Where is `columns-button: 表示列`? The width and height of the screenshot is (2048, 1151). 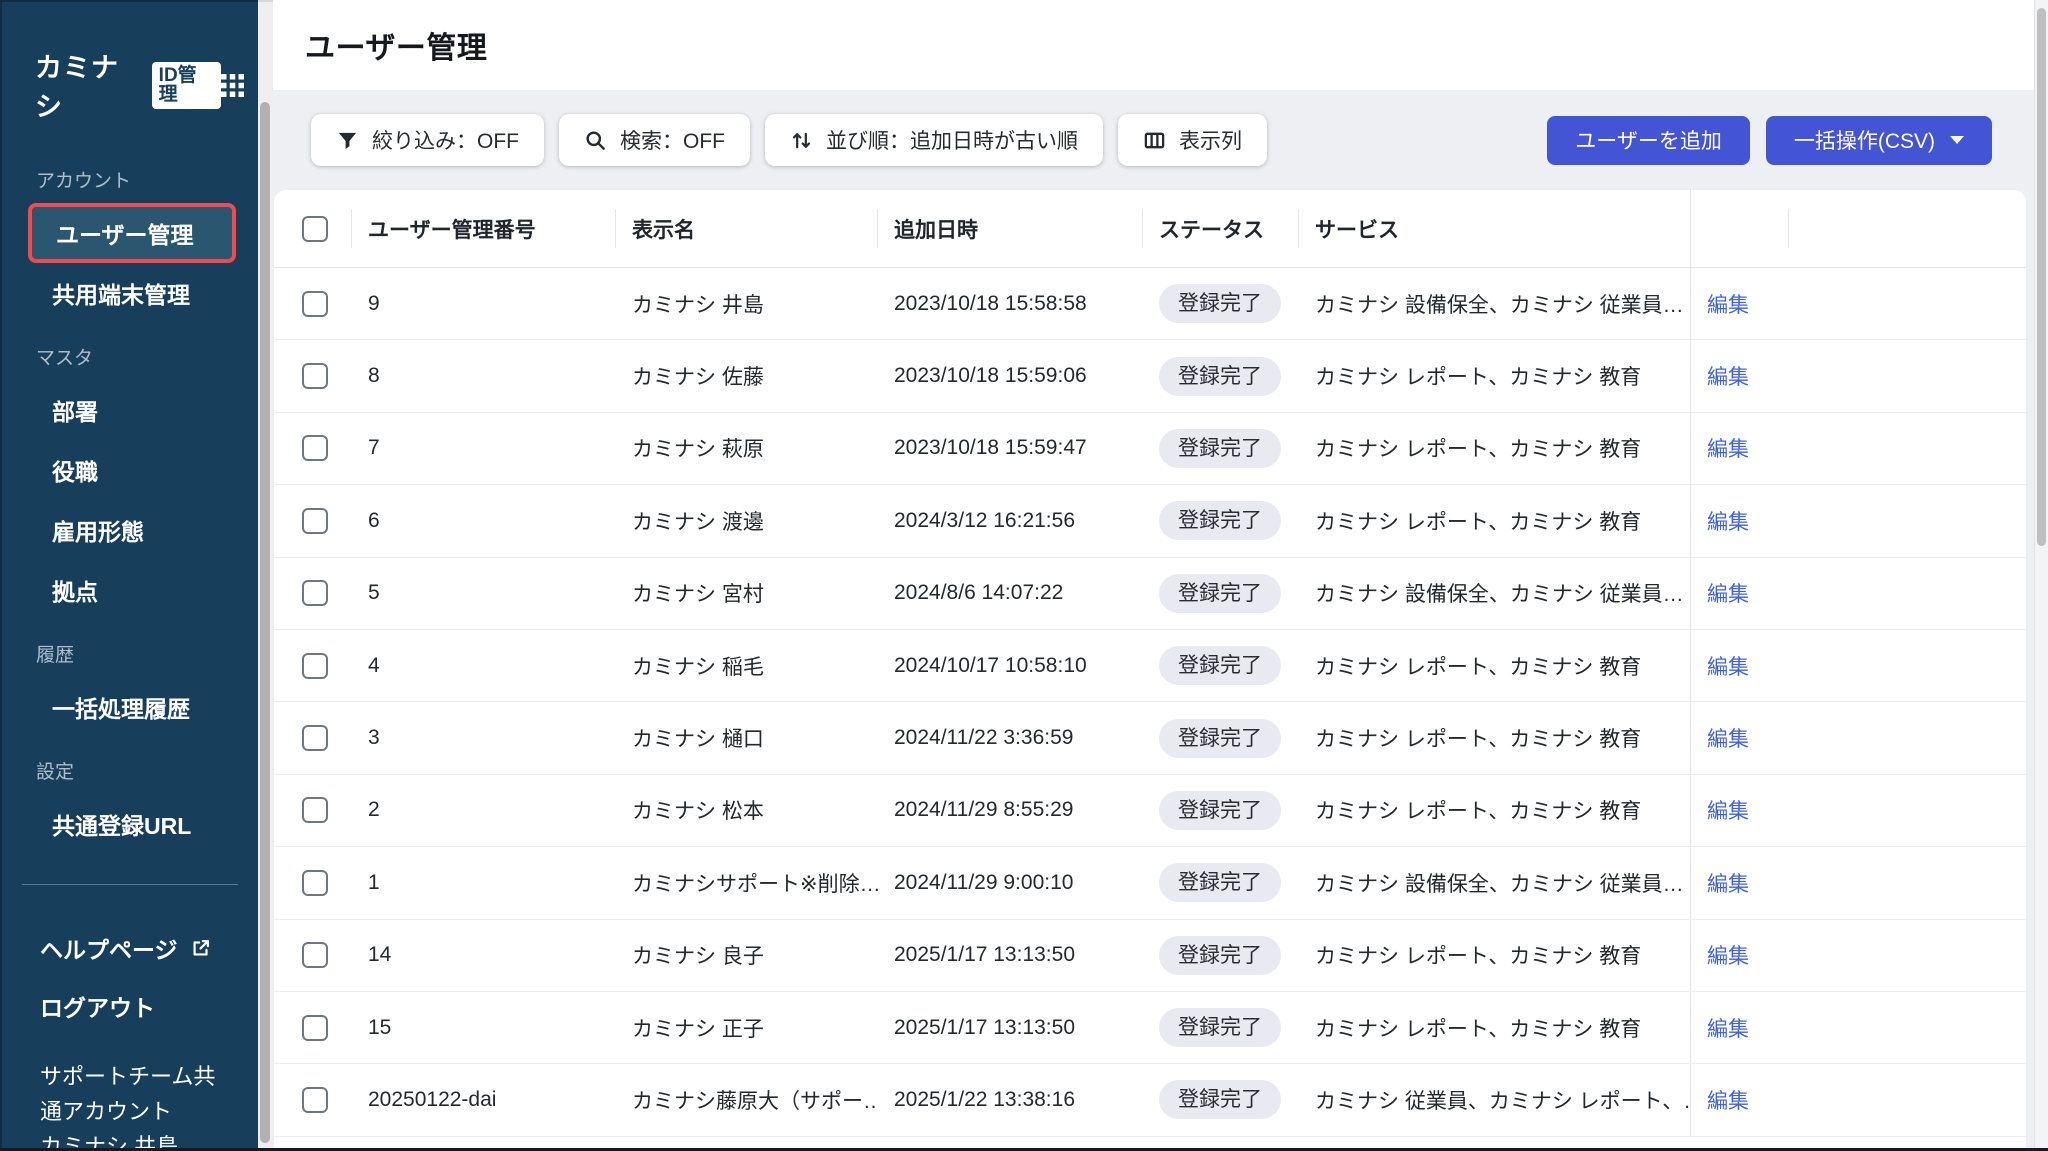 columns-button: 表示列 is located at coordinates (1192, 140).